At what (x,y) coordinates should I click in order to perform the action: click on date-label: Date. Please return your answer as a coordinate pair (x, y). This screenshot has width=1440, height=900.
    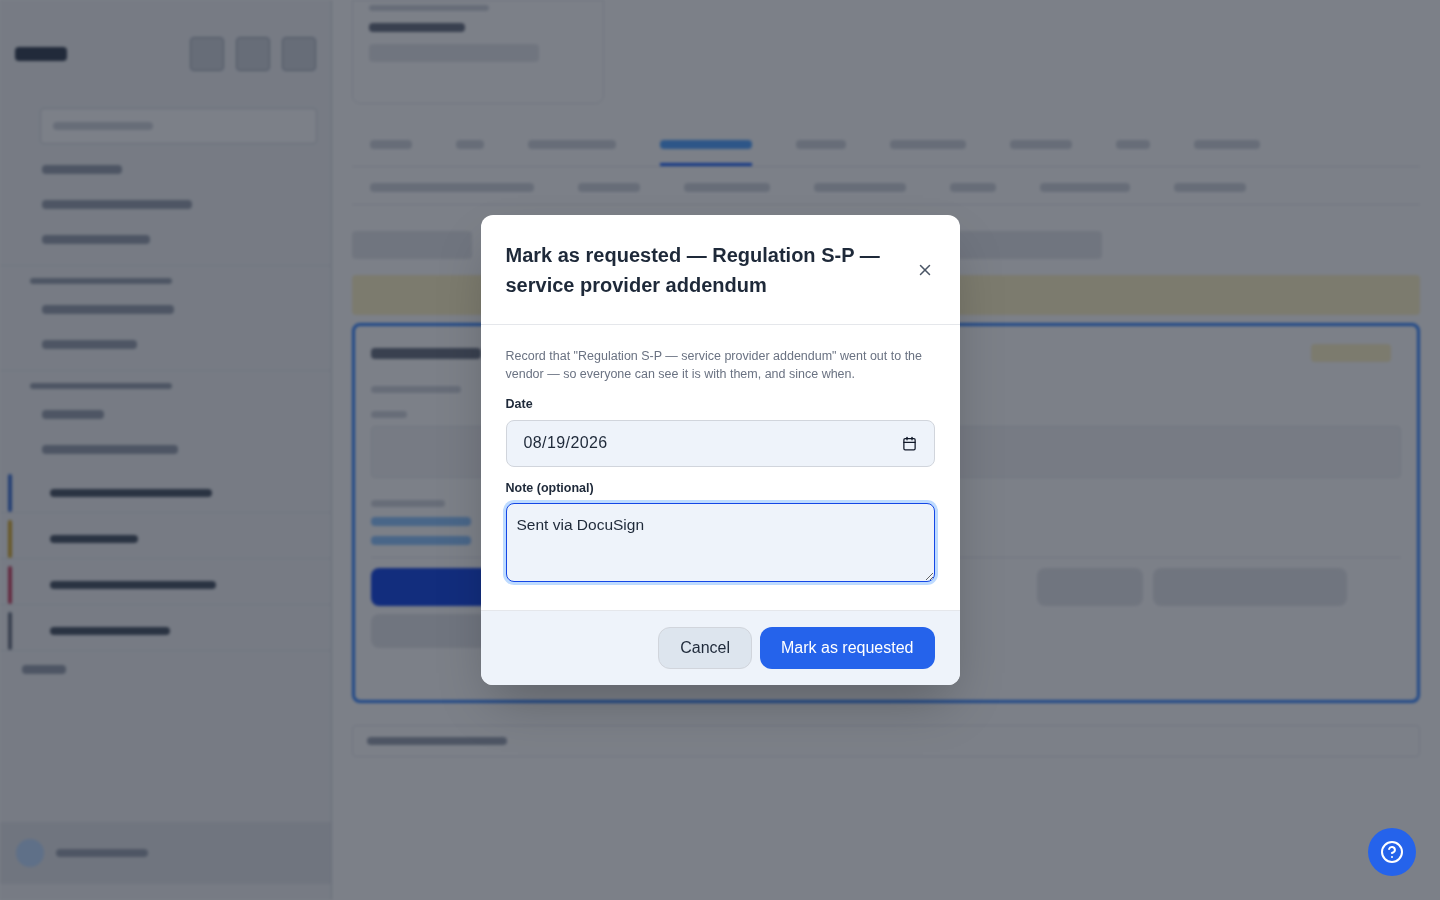
    Looking at the image, I should click on (519, 404).